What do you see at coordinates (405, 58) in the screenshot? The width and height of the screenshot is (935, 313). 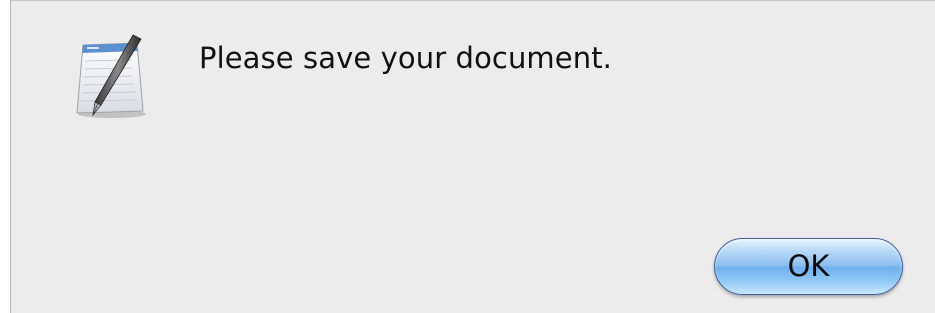 I see `alert-message: Please save your document.` at bounding box center [405, 58].